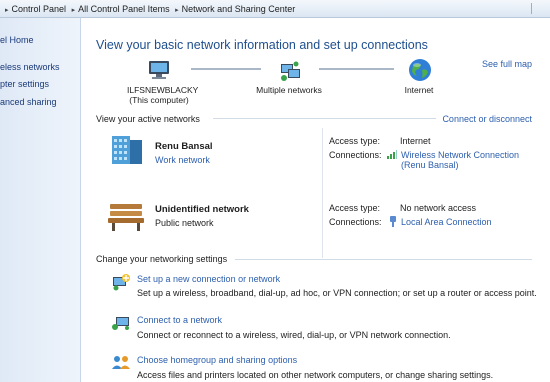 This screenshot has height=382, width=550. I want to click on access-type-value-2: No network access, so click(438, 208).